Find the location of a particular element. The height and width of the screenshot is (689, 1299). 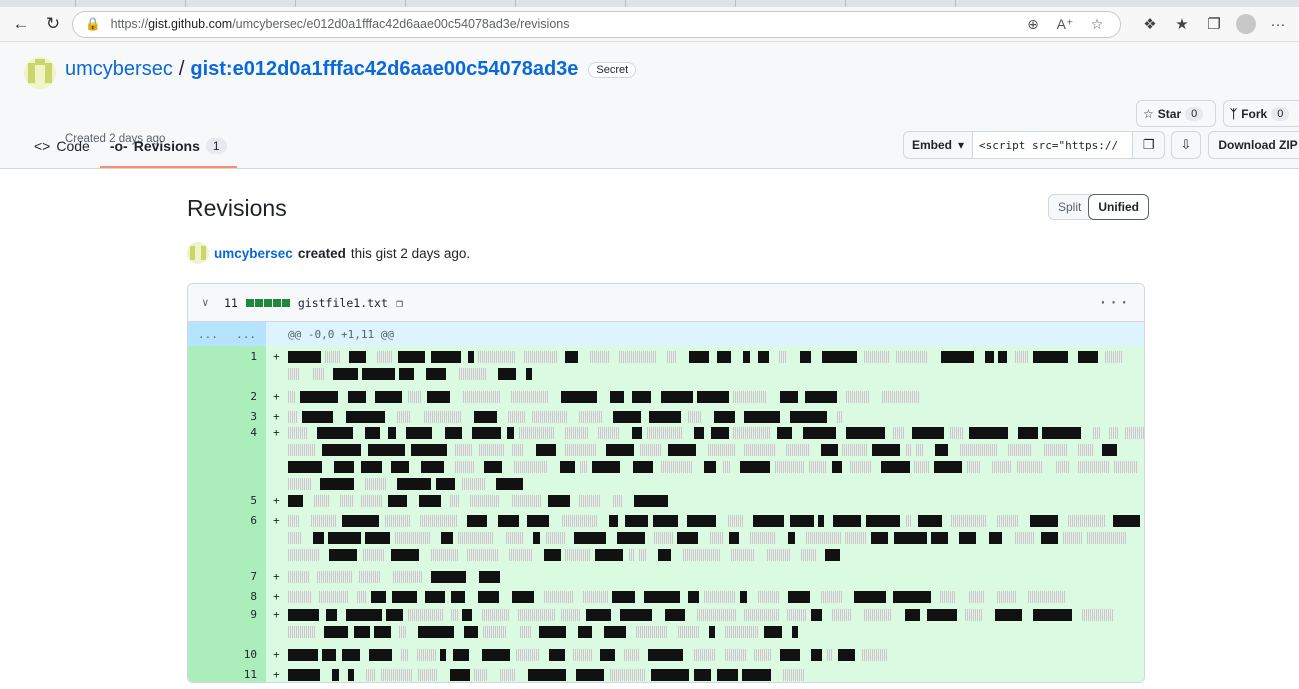

tab-revisions: -o- Revisions 1 is located at coordinates (168, 146).